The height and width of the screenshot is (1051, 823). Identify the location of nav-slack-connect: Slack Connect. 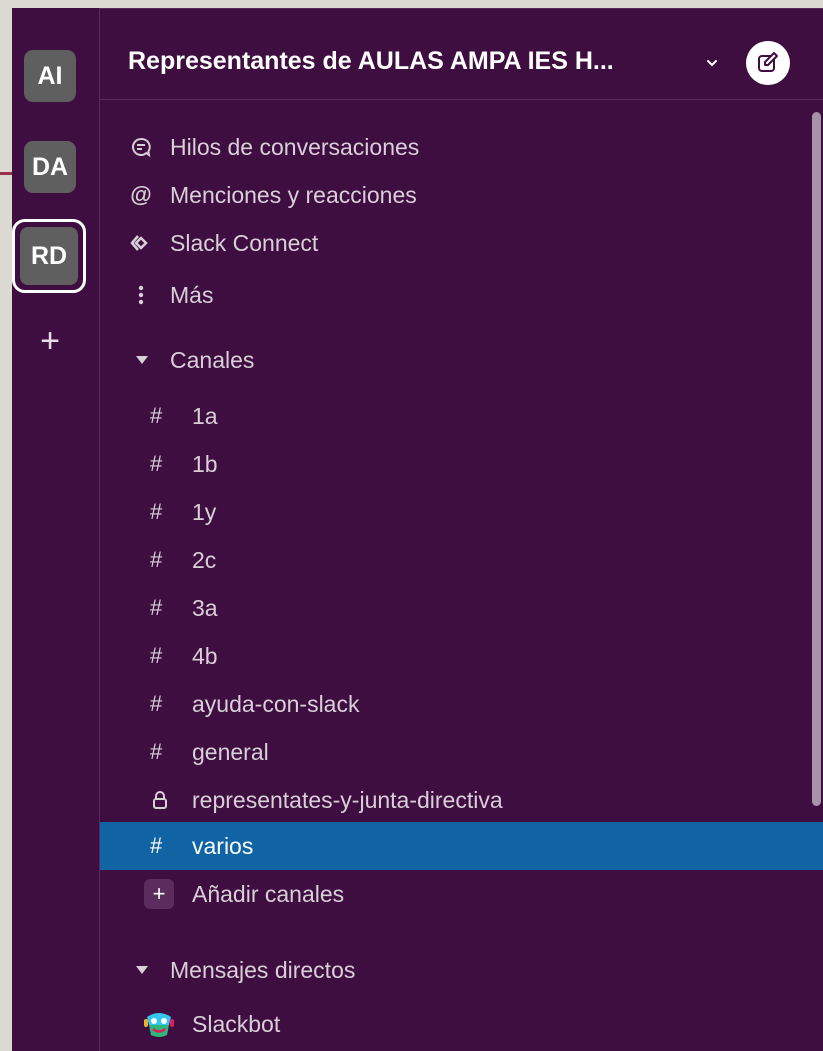
(455, 243).